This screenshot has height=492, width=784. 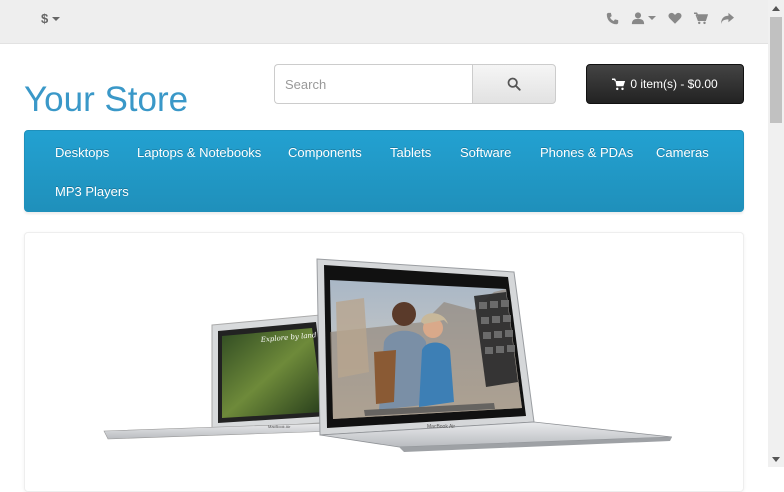 I want to click on vertical-scrollbar, so click(x=776, y=233).